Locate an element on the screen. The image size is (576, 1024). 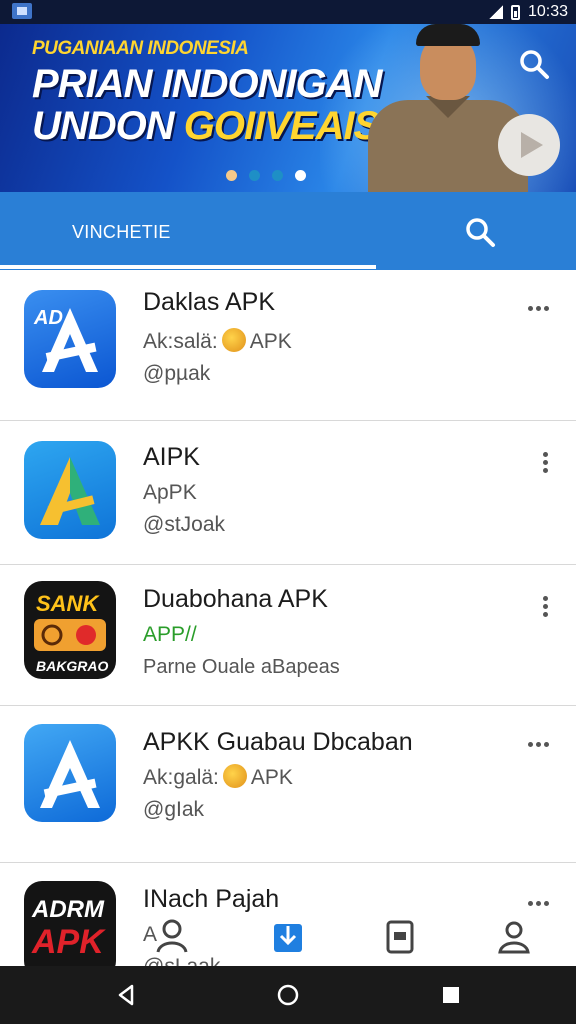
carousel-dots is located at coordinates (266, 175).